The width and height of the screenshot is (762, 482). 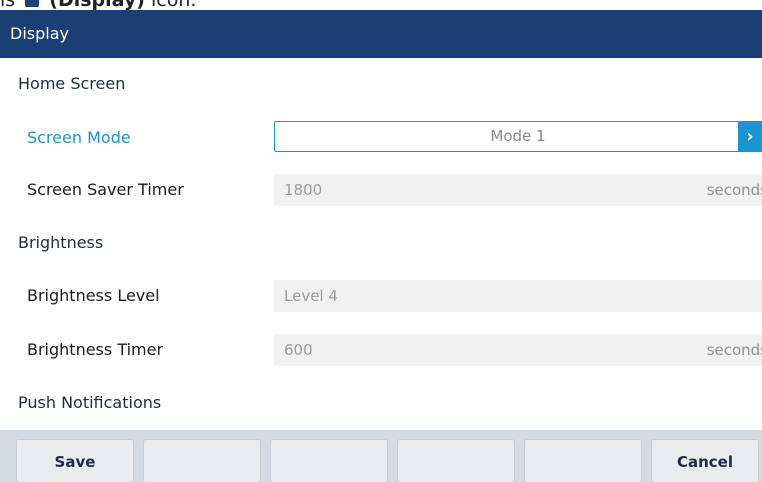 I want to click on brightness-level-value: Level 4, so click(x=311, y=296).